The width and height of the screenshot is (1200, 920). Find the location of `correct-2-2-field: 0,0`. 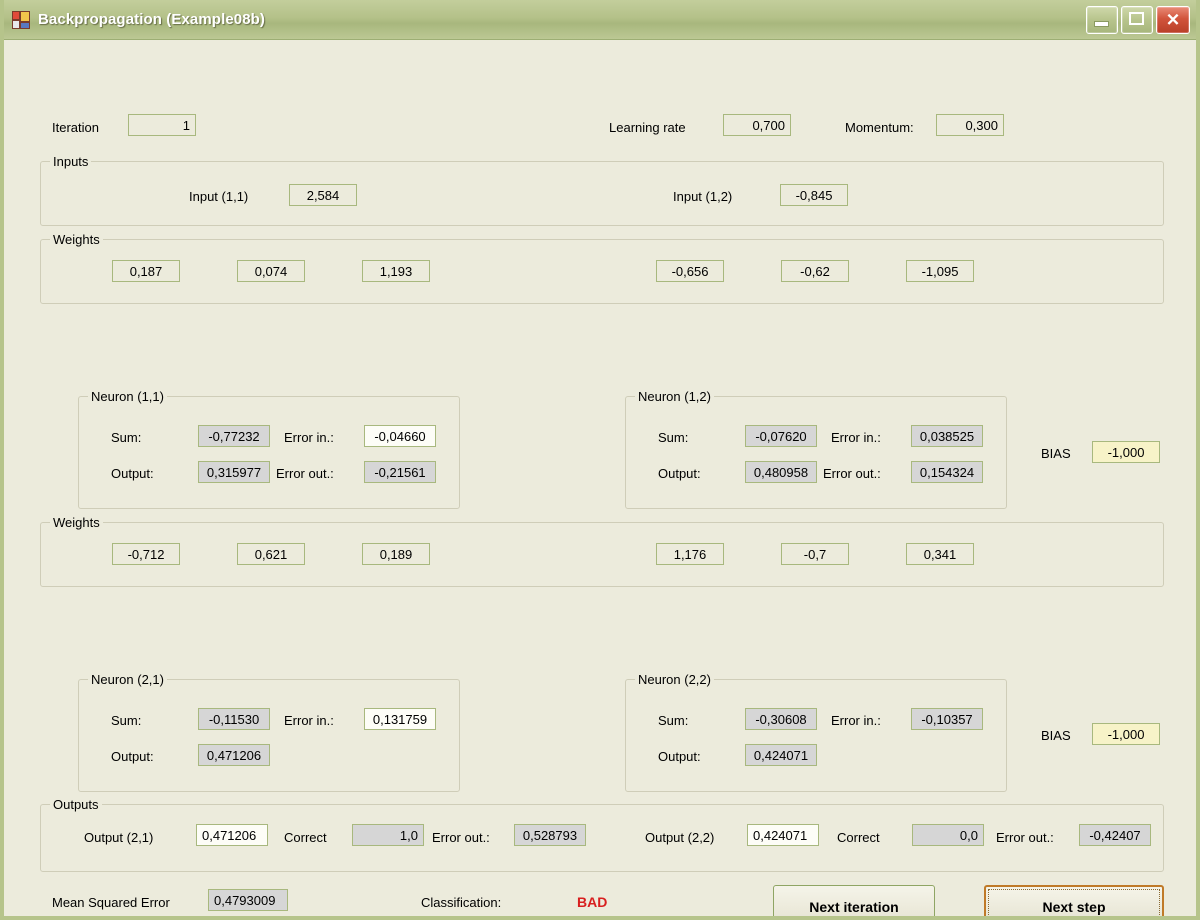

correct-2-2-field: 0,0 is located at coordinates (948, 835).